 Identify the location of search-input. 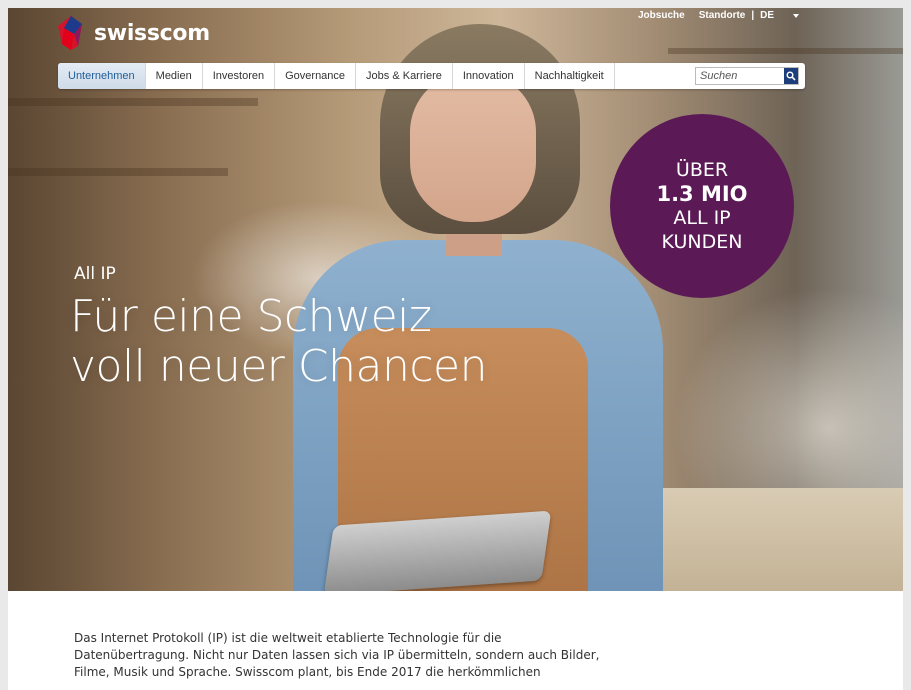
(740, 76).